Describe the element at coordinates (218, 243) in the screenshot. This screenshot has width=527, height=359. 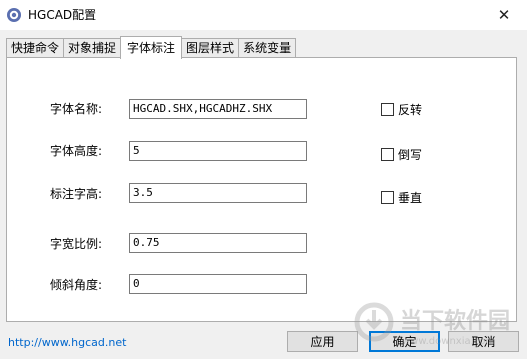
I see `width-ratio-input` at that location.